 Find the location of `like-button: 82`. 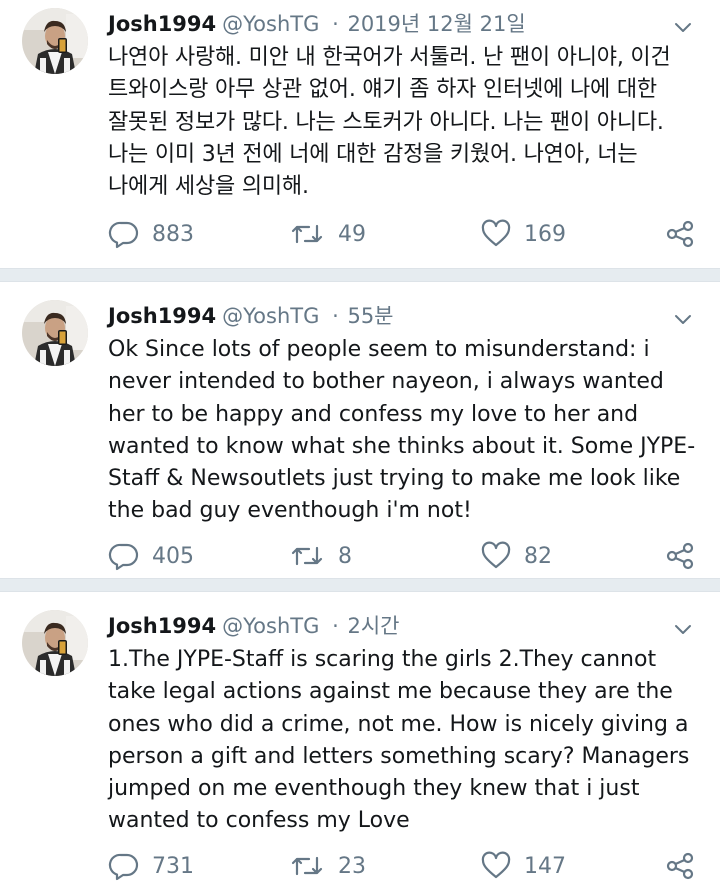

like-button: 82 is located at coordinates (516, 556).